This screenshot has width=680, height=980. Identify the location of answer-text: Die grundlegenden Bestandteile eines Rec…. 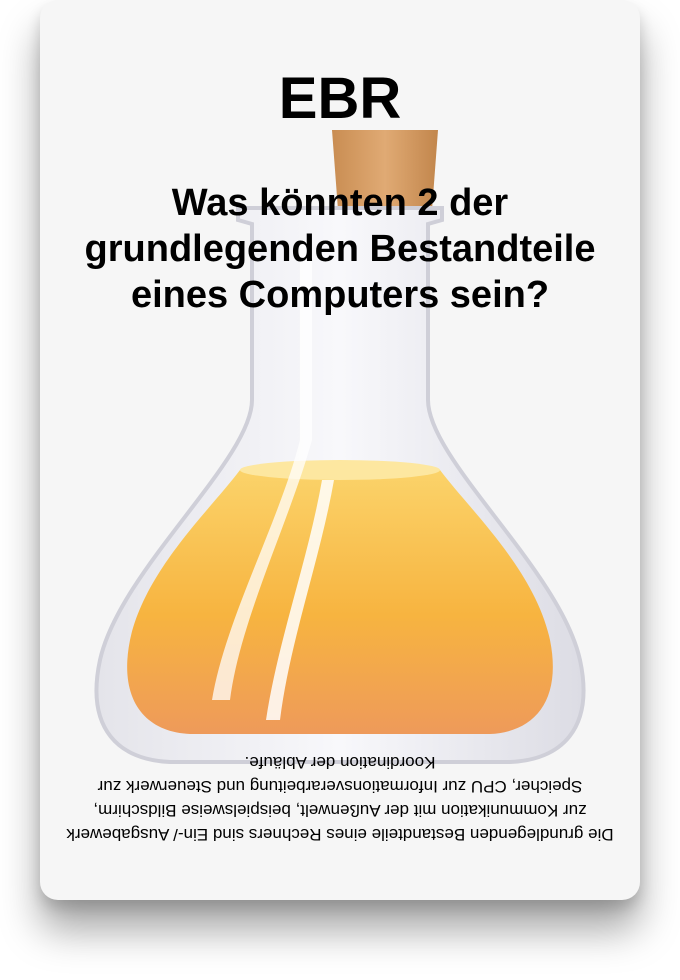
(340, 798).